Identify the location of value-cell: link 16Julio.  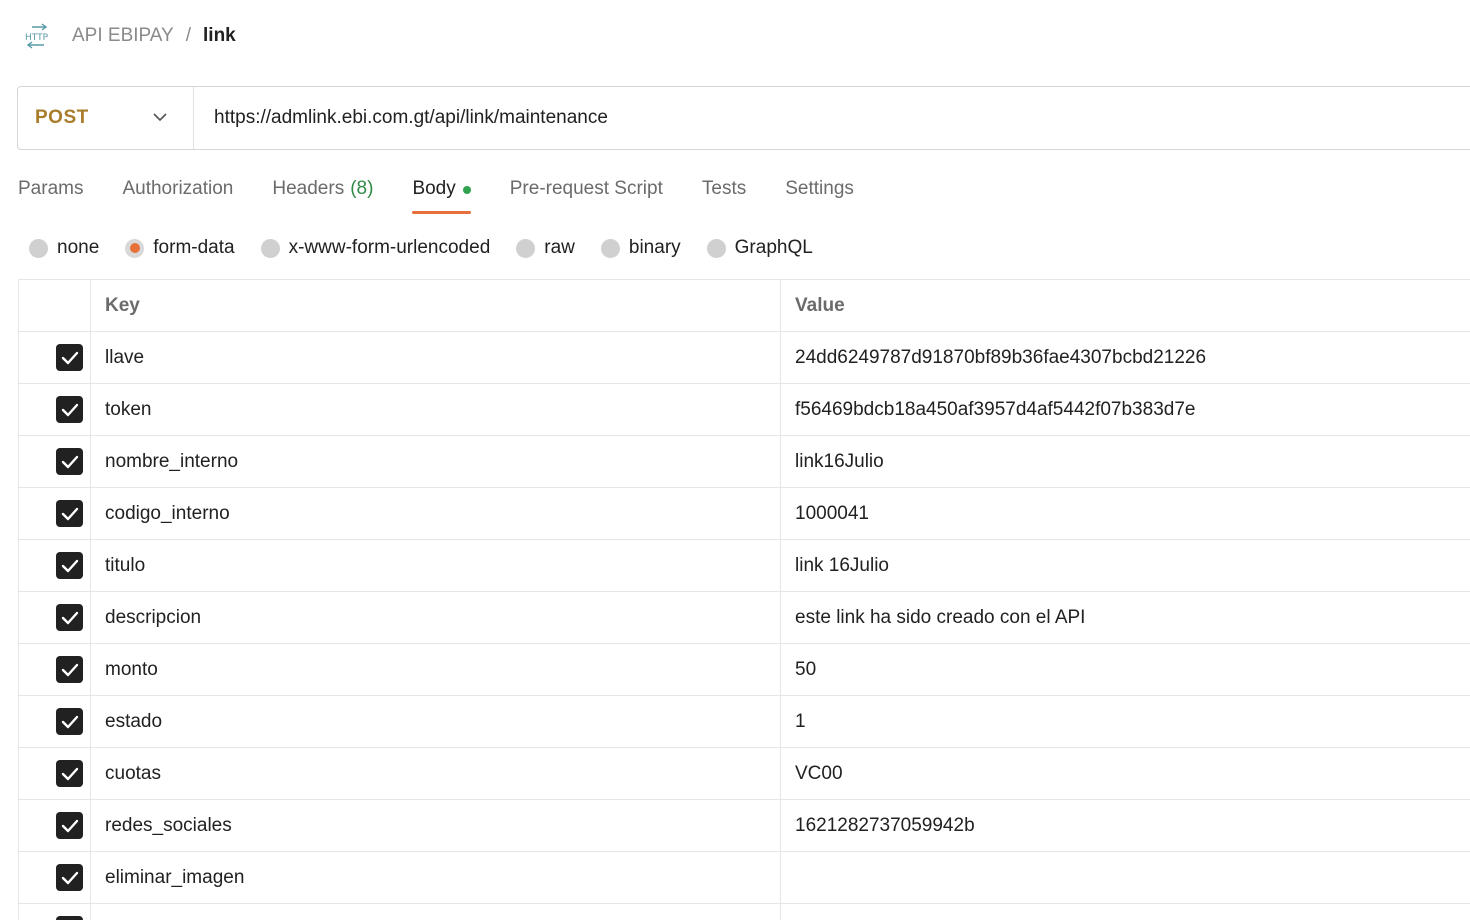
(1125, 565).